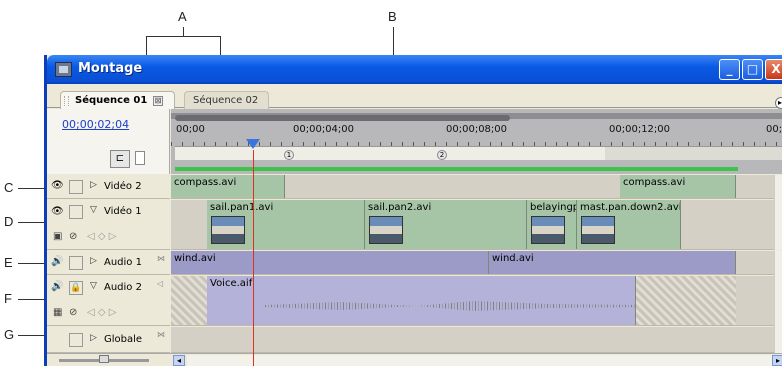 The image size is (782, 366). What do you see at coordinates (629, 224) in the screenshot?
I see `clip-mast-pan-down2: mast.pan.down2.avi` at bounding box center [629, 224].